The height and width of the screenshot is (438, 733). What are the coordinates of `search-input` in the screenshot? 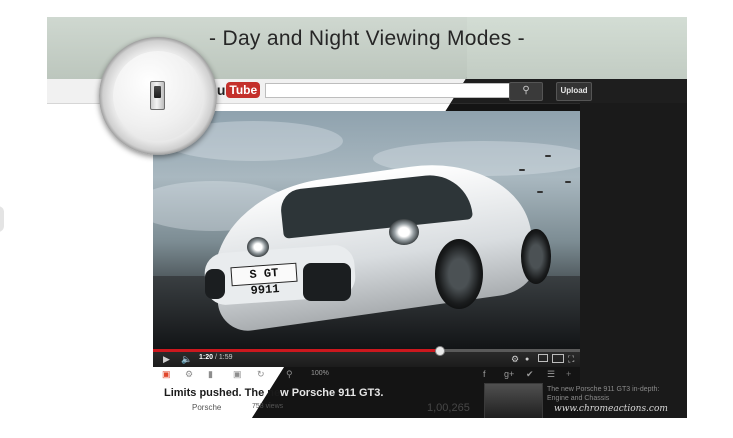 It's located at (391, 90).